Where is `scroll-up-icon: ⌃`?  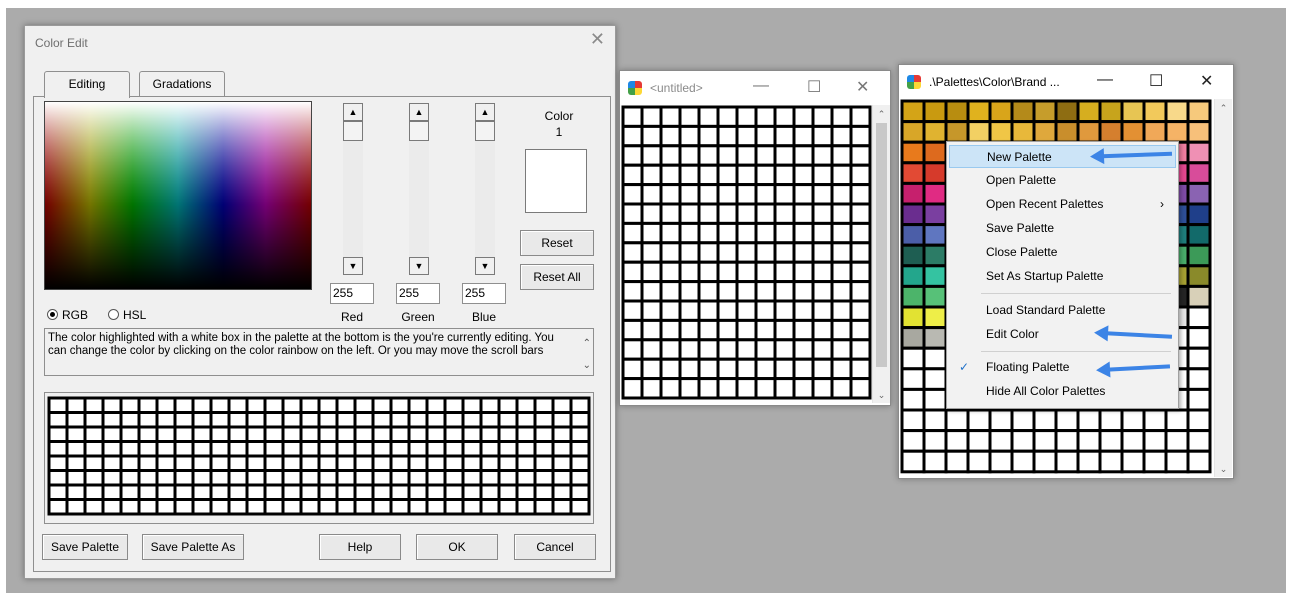
scroll-up-icon: ⌃ is located at coordinates (1223, 108).